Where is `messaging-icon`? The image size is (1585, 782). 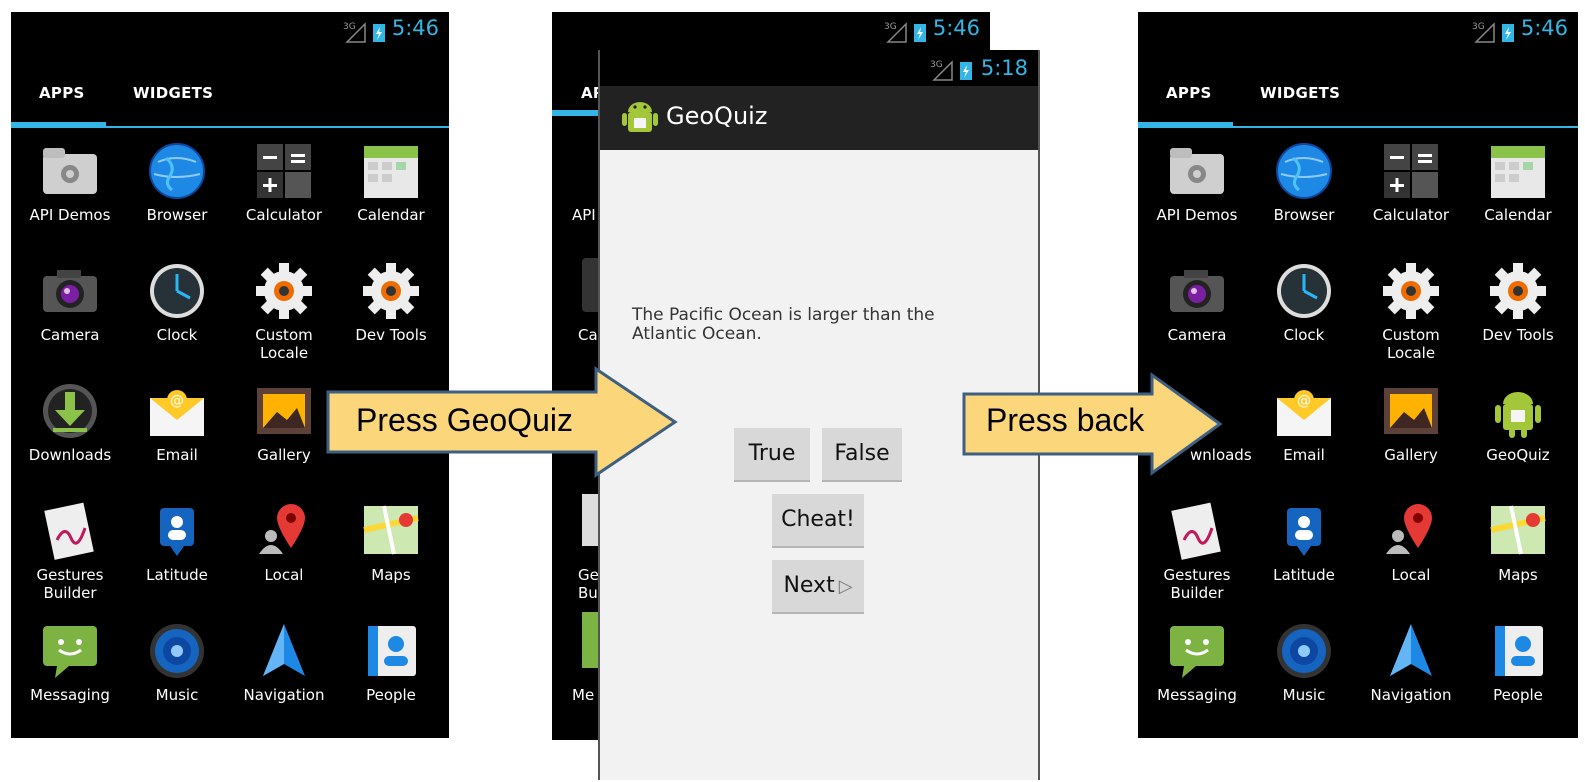 messaging-icon is located at coordinates (70, 652).